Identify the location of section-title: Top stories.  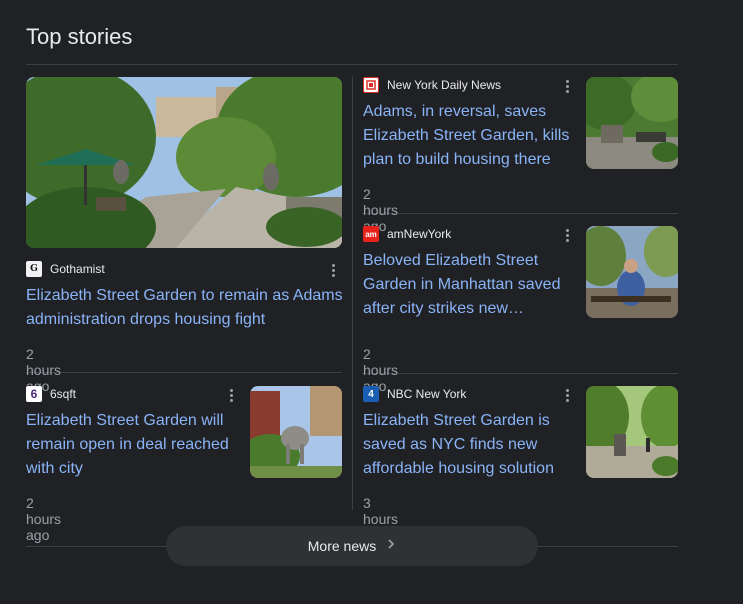
(79, 36).